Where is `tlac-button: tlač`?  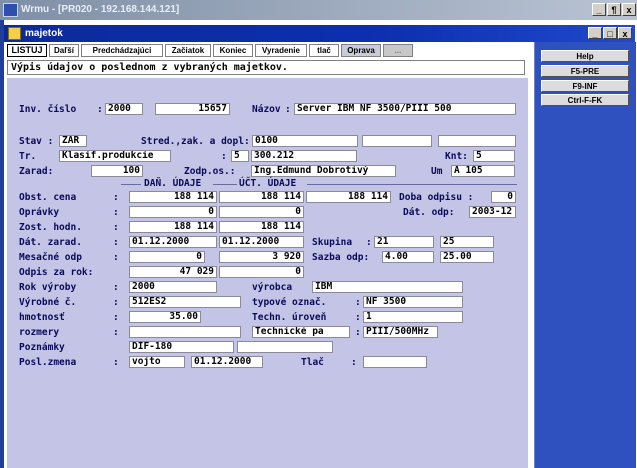
tlac-button: tlač is located at coordinates (324, 50).